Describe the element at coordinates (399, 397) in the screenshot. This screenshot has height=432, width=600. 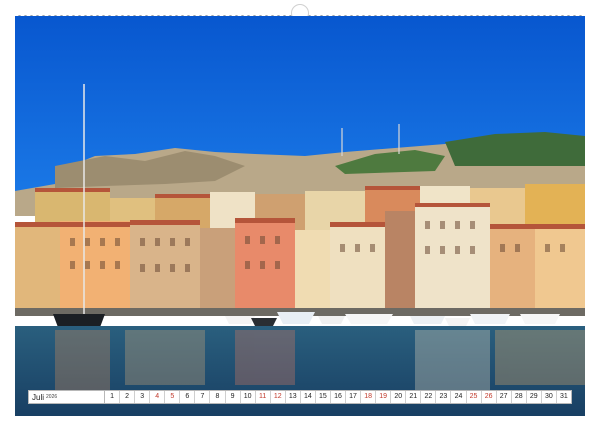
I see `day-cell: 20` at that location.